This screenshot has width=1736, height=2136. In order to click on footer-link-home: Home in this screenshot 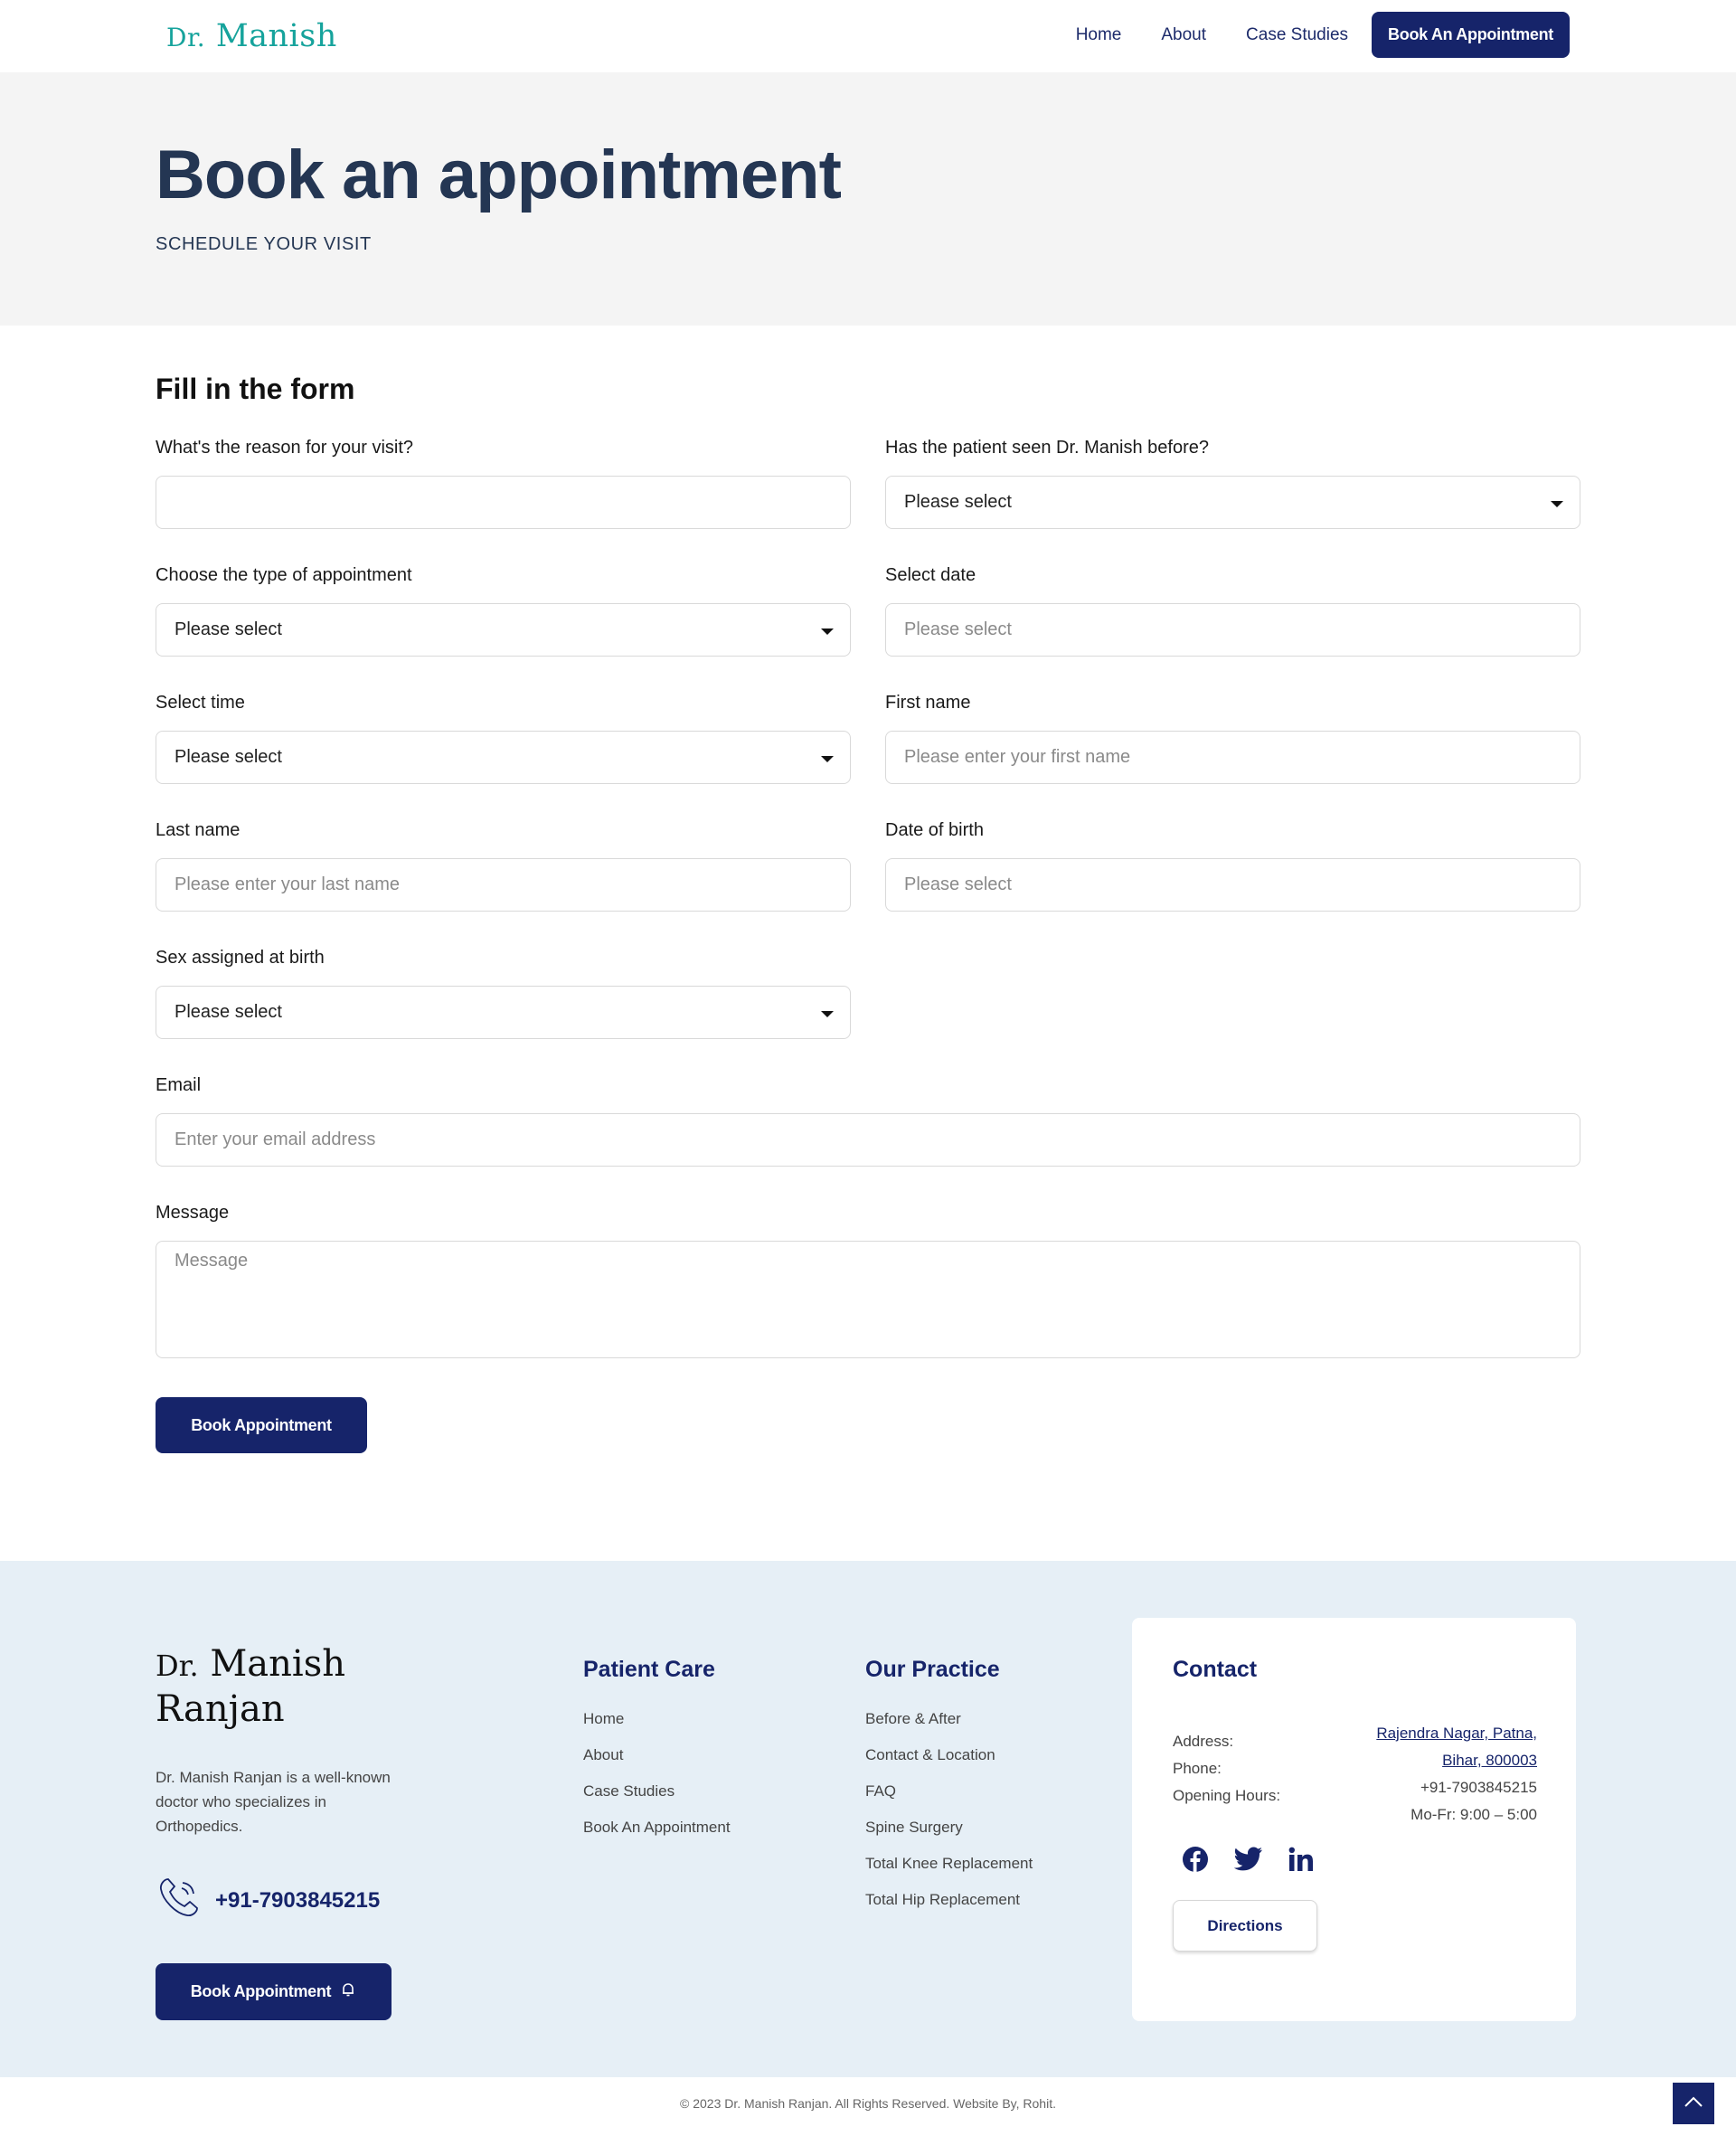, I will do `click(657, 1728)`.